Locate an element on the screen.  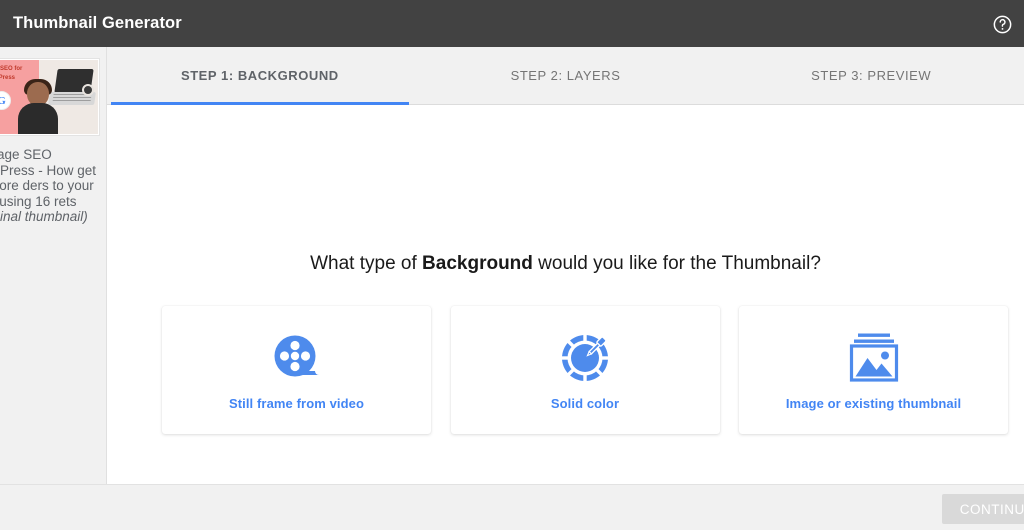
thumbnail-overlay-line2: dPress is located at coordinates (8, 78).